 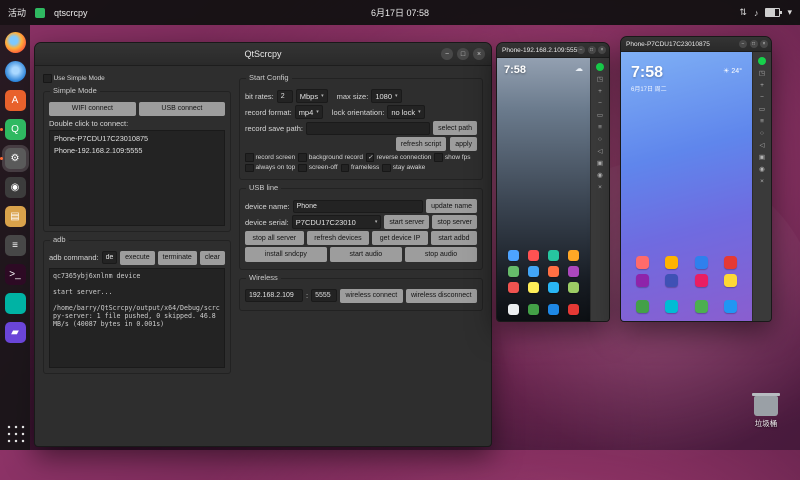 What do you see at coordinates (407, 222) in the screenshot?
I see `start-server-button: start server` at bounding box center [407, 222].